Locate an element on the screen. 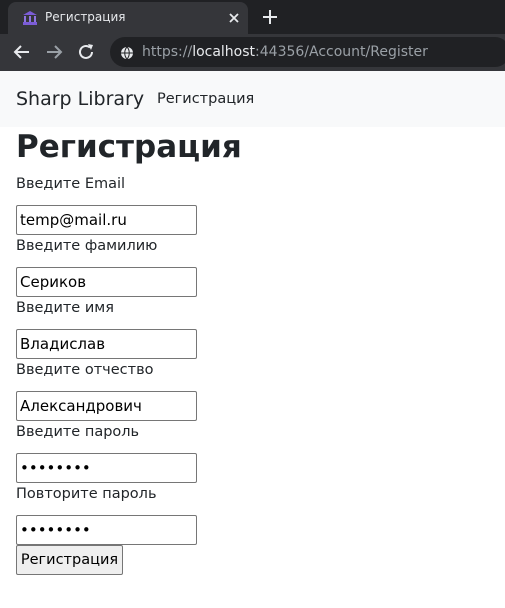 The height and width of the screenshot is (608, 505). browser-tab: Регистрация is located at coordinates (128, 18).